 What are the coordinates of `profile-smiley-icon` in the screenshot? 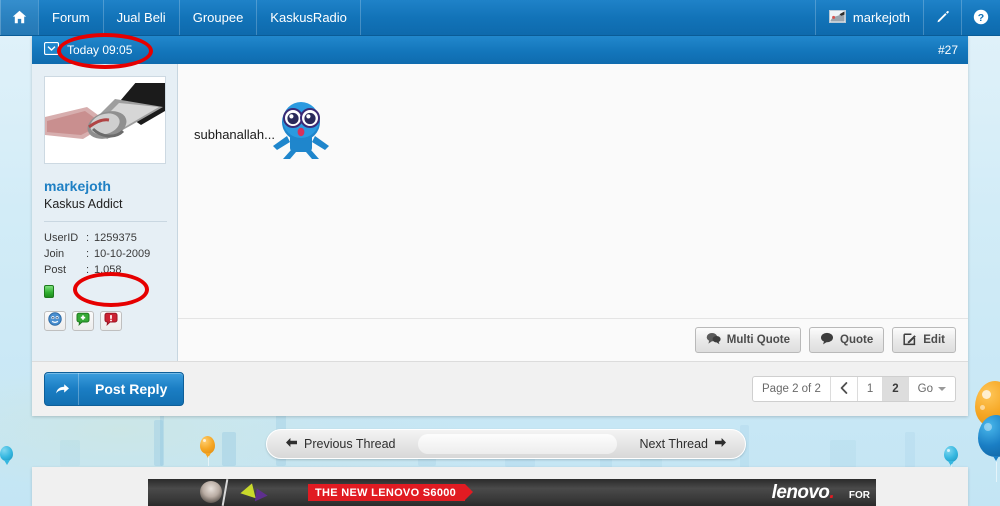 It's located at (55, 321).